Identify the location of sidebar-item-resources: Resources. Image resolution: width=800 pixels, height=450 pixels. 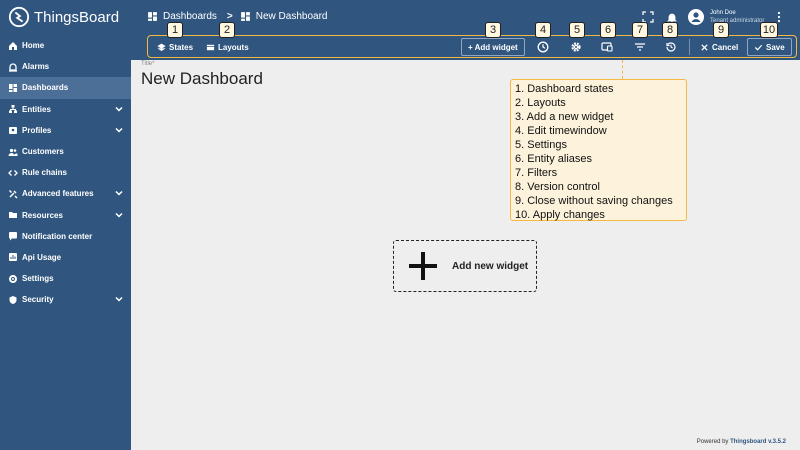
(65, 215).